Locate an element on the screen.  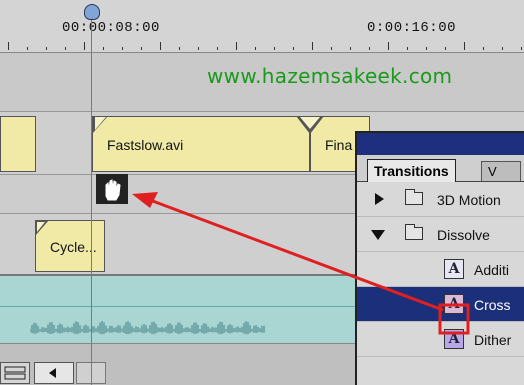
track-format-icon is located at coordinates (15, 373).